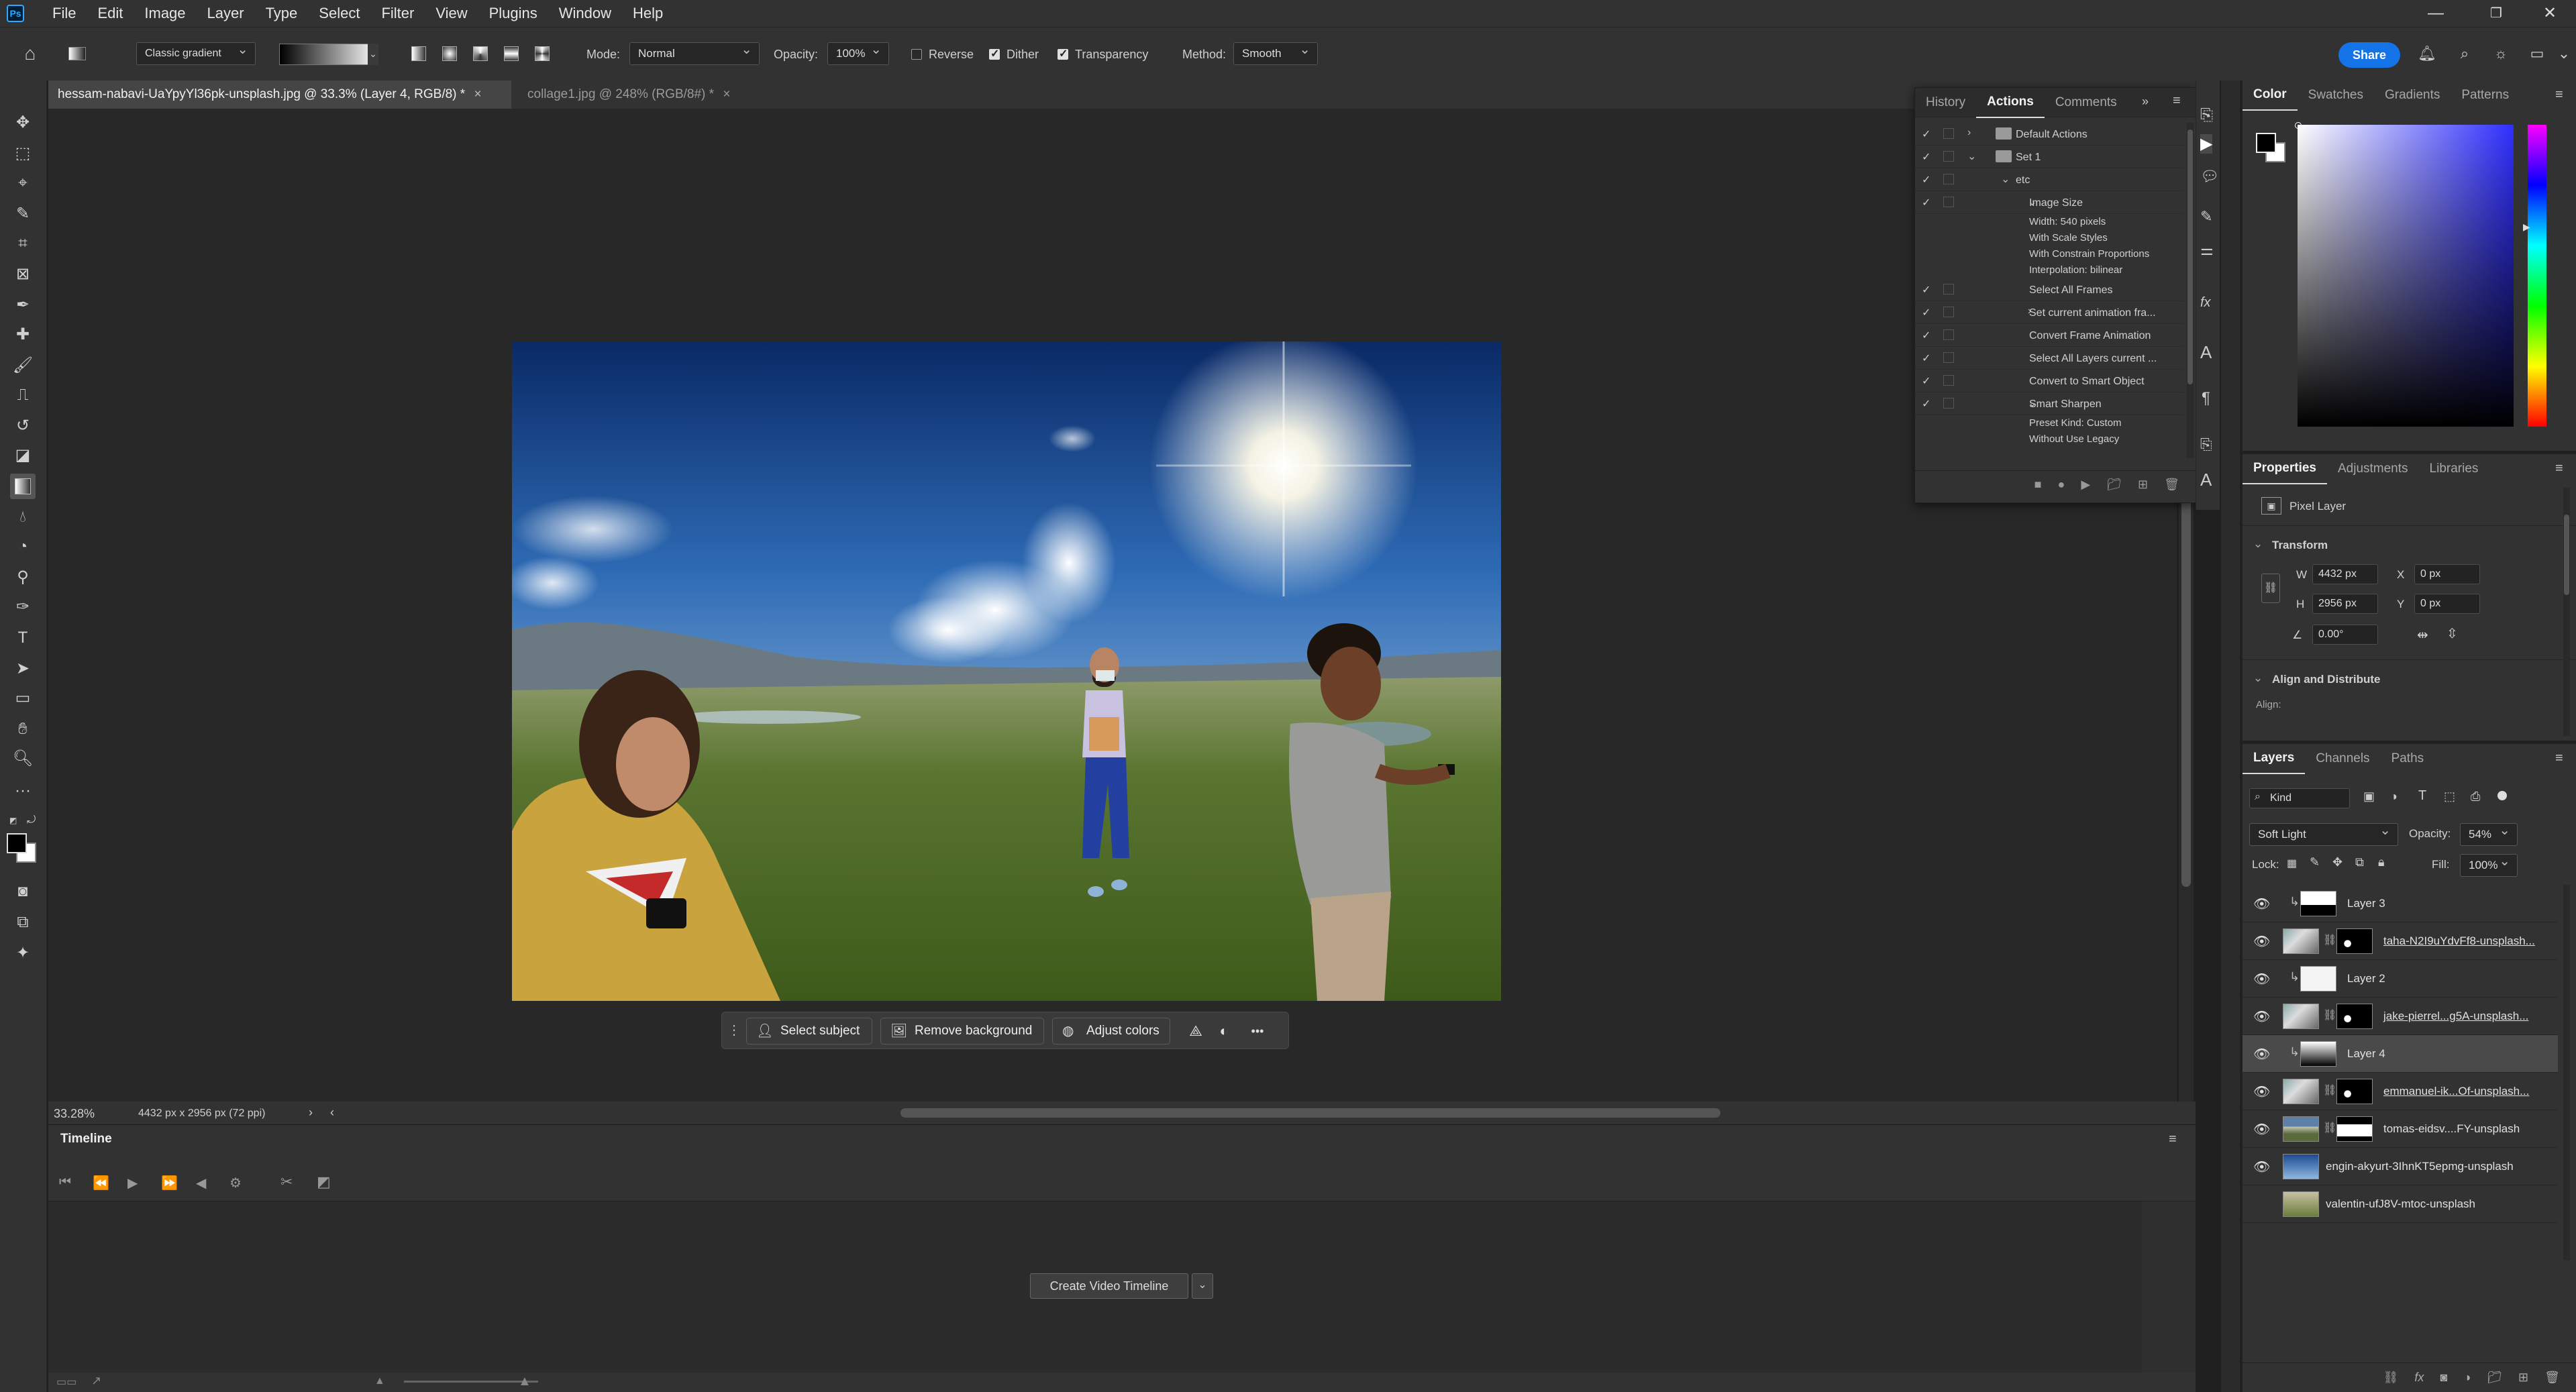 Image resolution: width=2576 pixels, height=1392 pixels. Describe the element at coordinates (2394, 797) in the screenshot. I see `filter-adjustment-icon: ◑` at that location.